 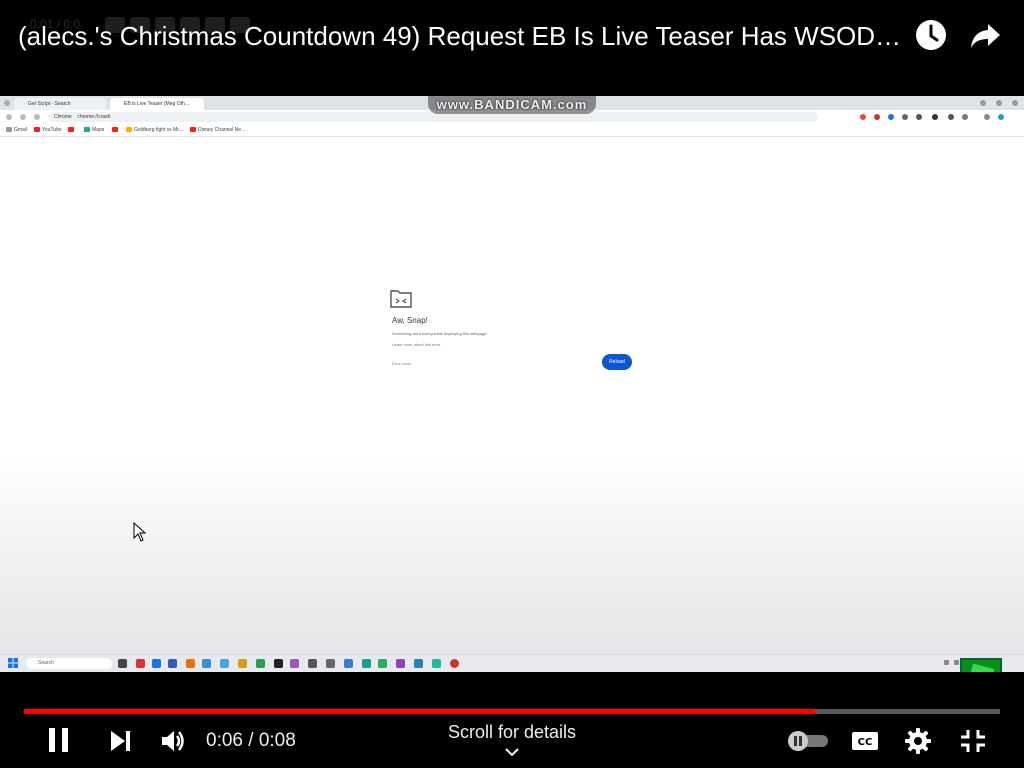 What do you see at coordinates (59, 740) in the screenshot?
I see `pause-icon` at bounding box center [59, 740].